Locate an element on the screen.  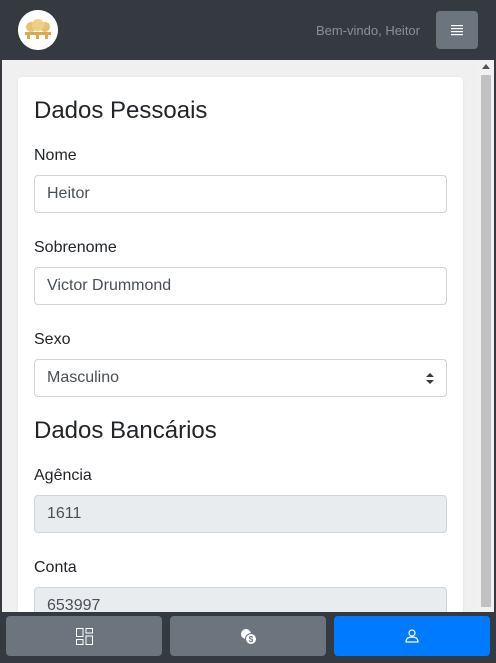
coins-icon: $ is located at coordinates (248, 636).